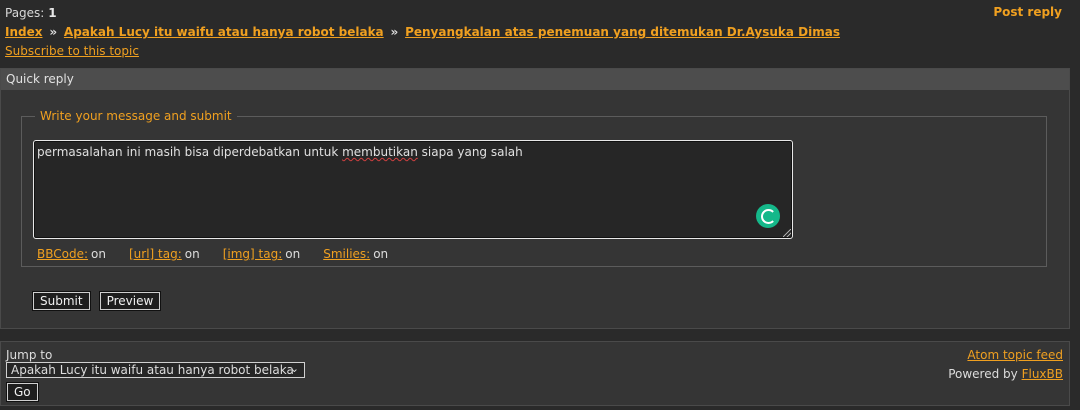 This screenshot has width=1080, height=410. What do you see at coordinates (97, 301) in the screenshot?
I see `submit-row: Submit Preview` at bounding box center [97, 301].